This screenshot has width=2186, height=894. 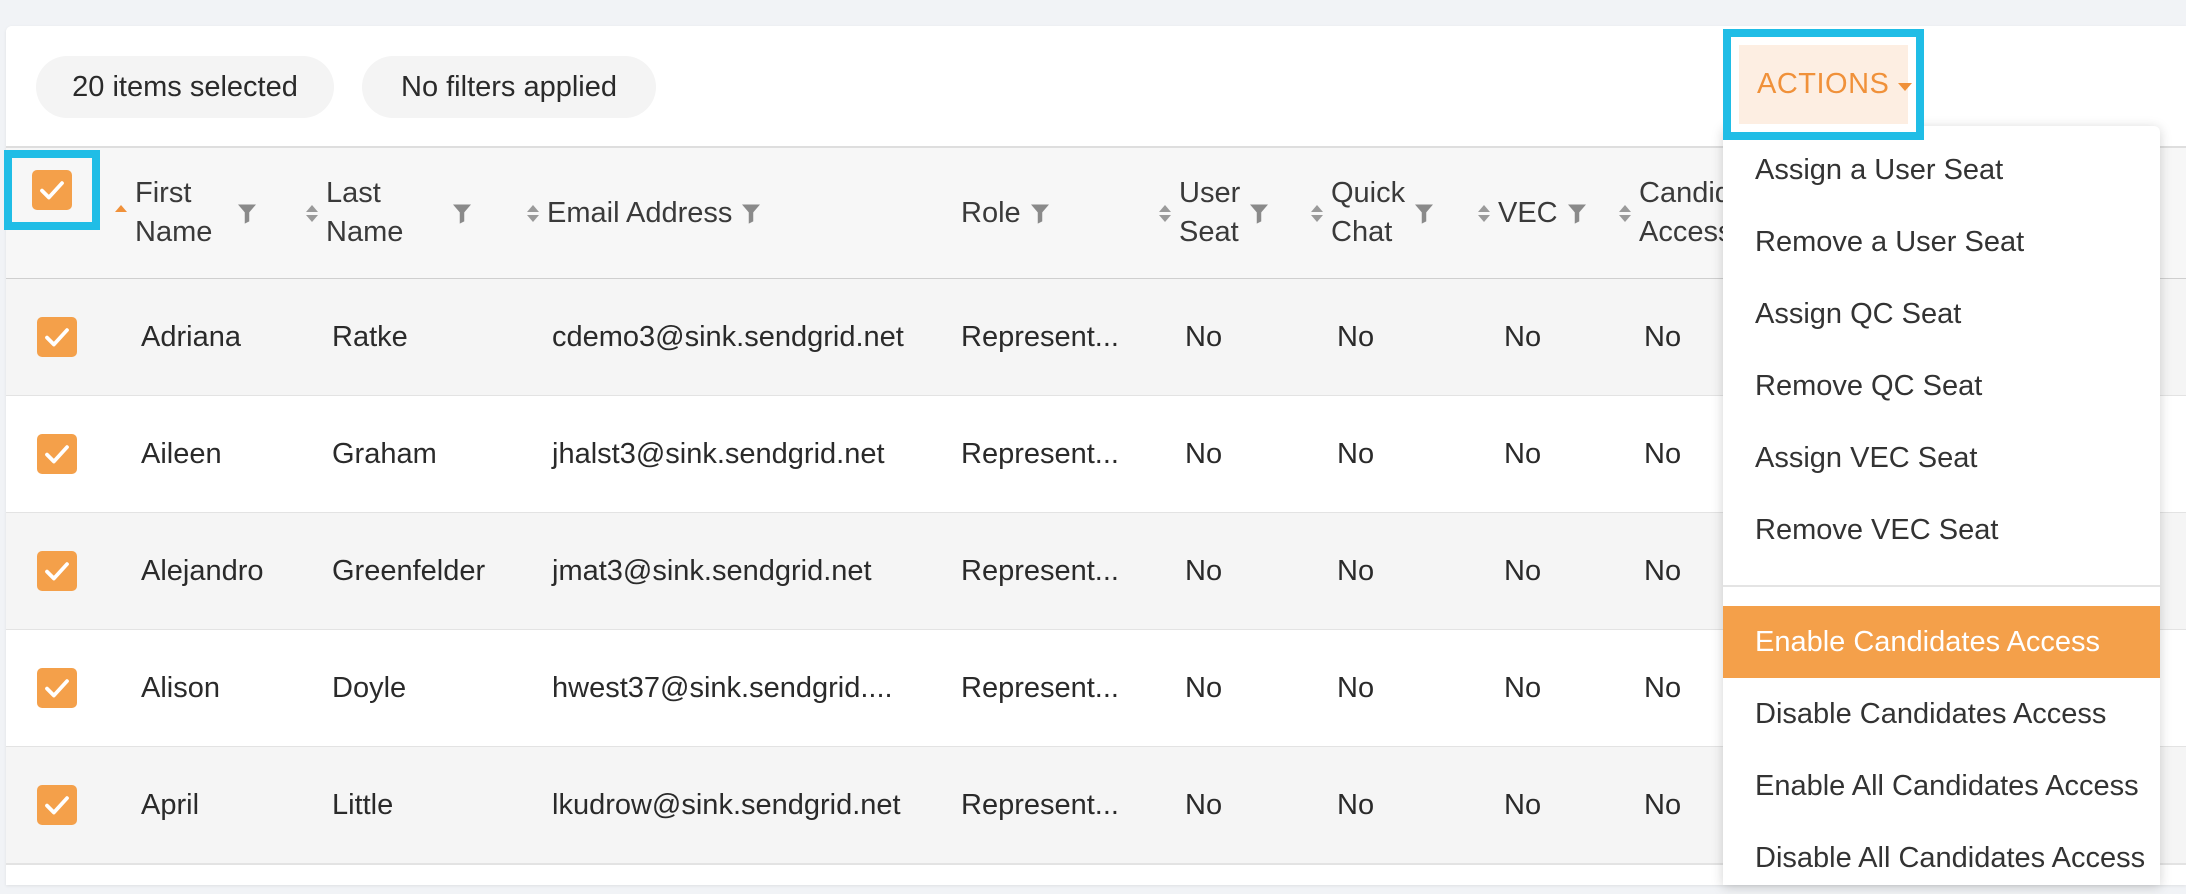 I want to click on column-header-user-seat: User Seat, so click(x=1213, y=213).